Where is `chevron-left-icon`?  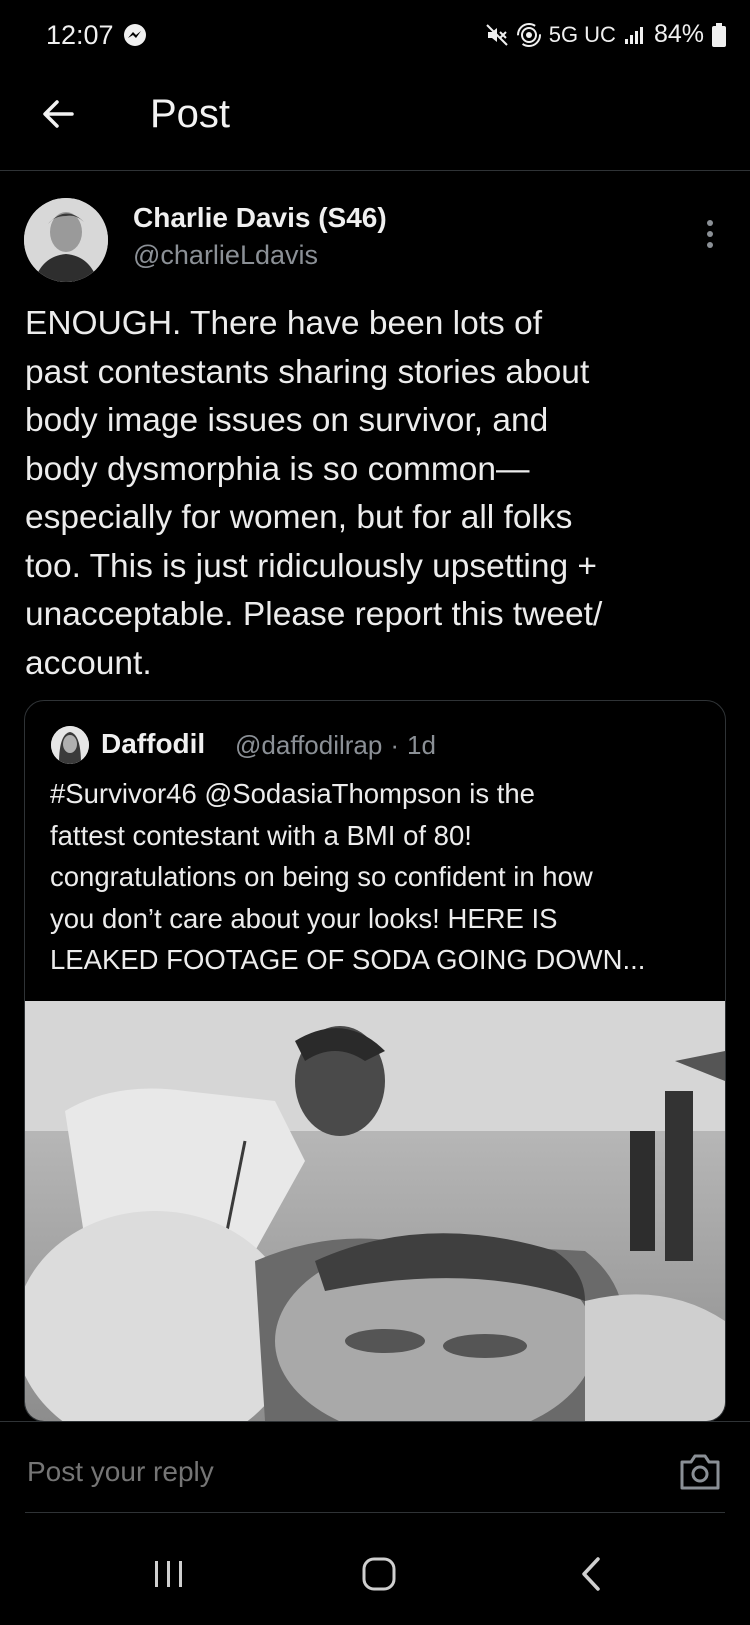
chevron-left-icon is located at coordinates (591, 1574).